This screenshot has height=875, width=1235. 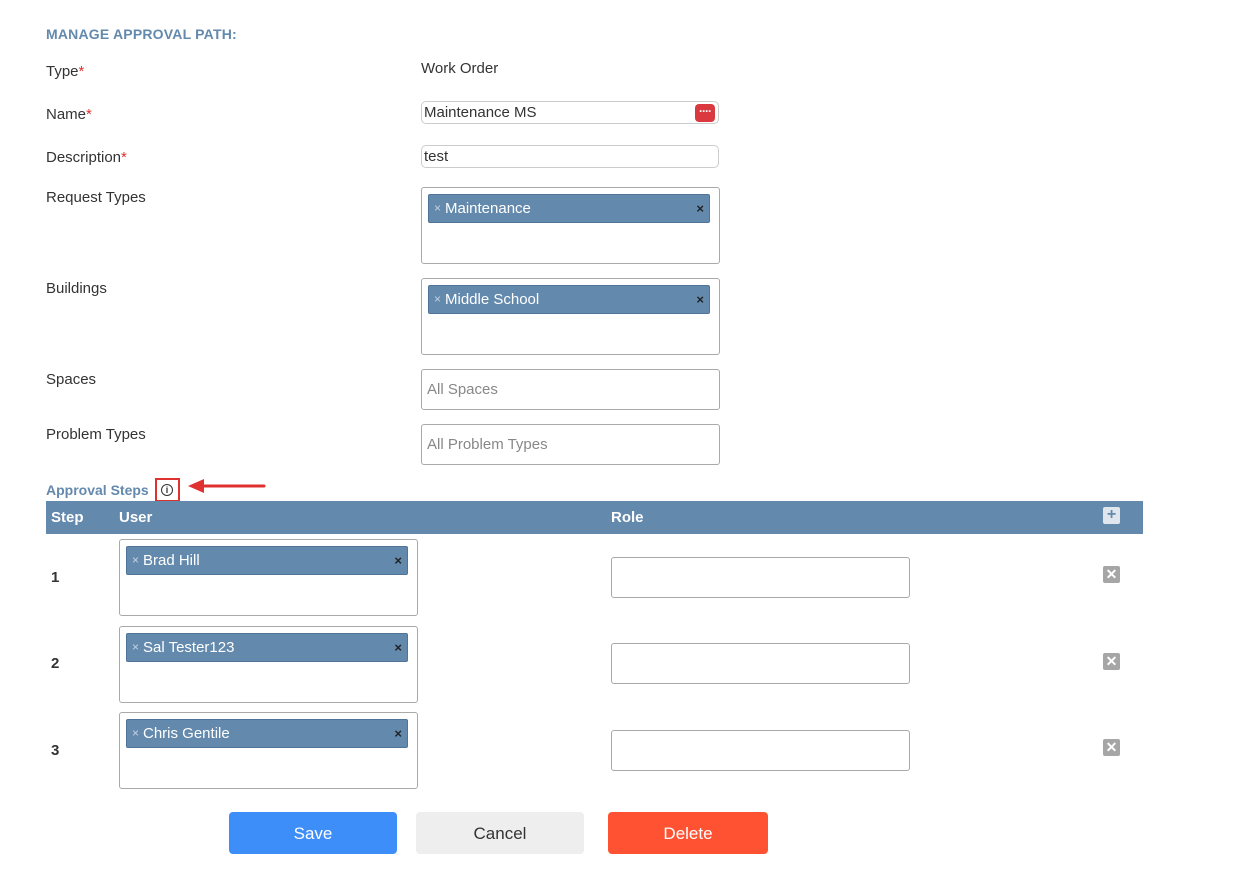 What do you see at coordinates (268, 577) in the screenshot?
I see `step-user-select: × Brad Hill ×` at bounding box center [268, 577].